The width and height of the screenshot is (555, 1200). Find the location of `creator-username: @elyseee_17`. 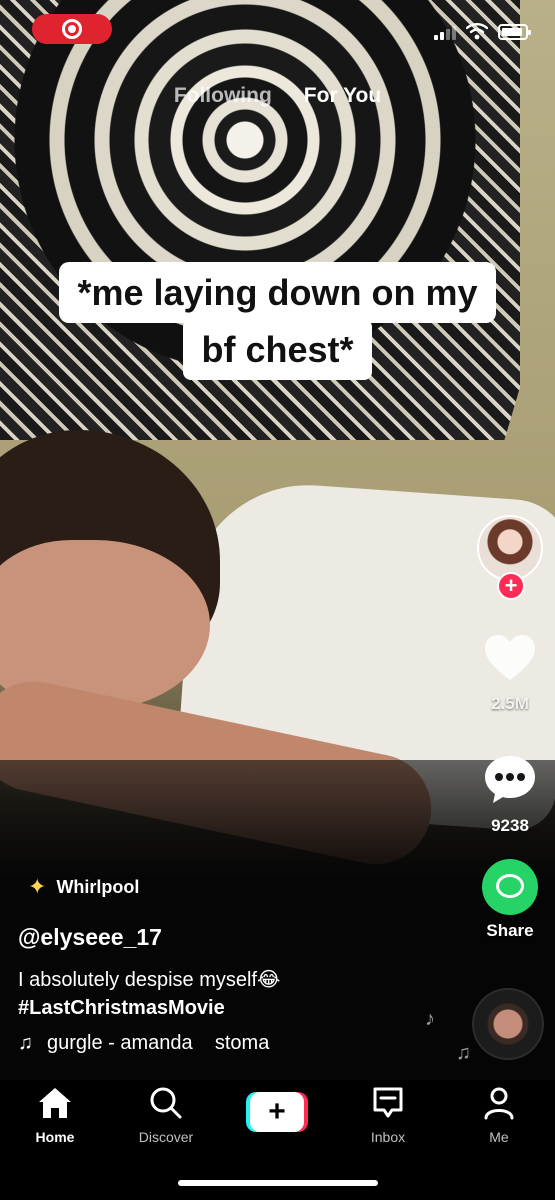

creator-username: @elyseee_17 is located at coordinates (90, 937).